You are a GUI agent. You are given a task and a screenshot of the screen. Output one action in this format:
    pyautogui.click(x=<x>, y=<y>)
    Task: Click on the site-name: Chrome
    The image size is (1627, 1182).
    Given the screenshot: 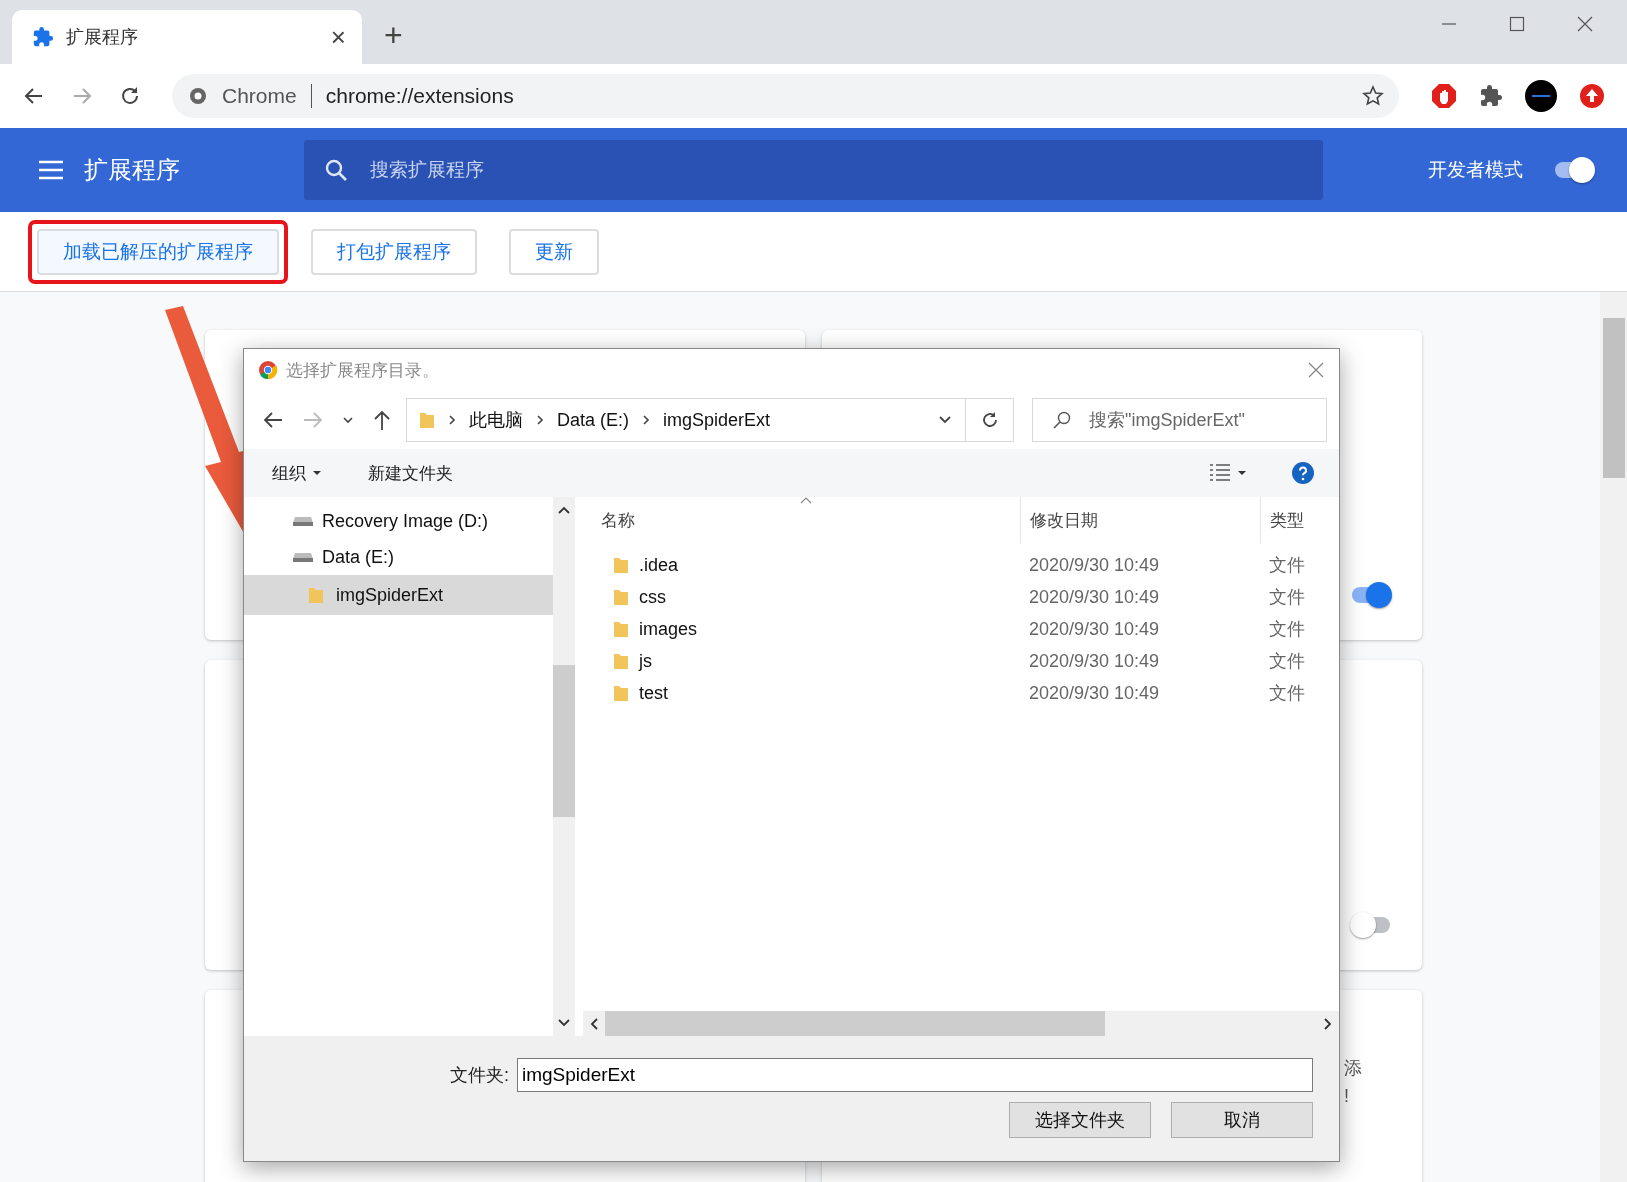 What is the action you would take?
    pyautogui.click(x=259, y=96)
    